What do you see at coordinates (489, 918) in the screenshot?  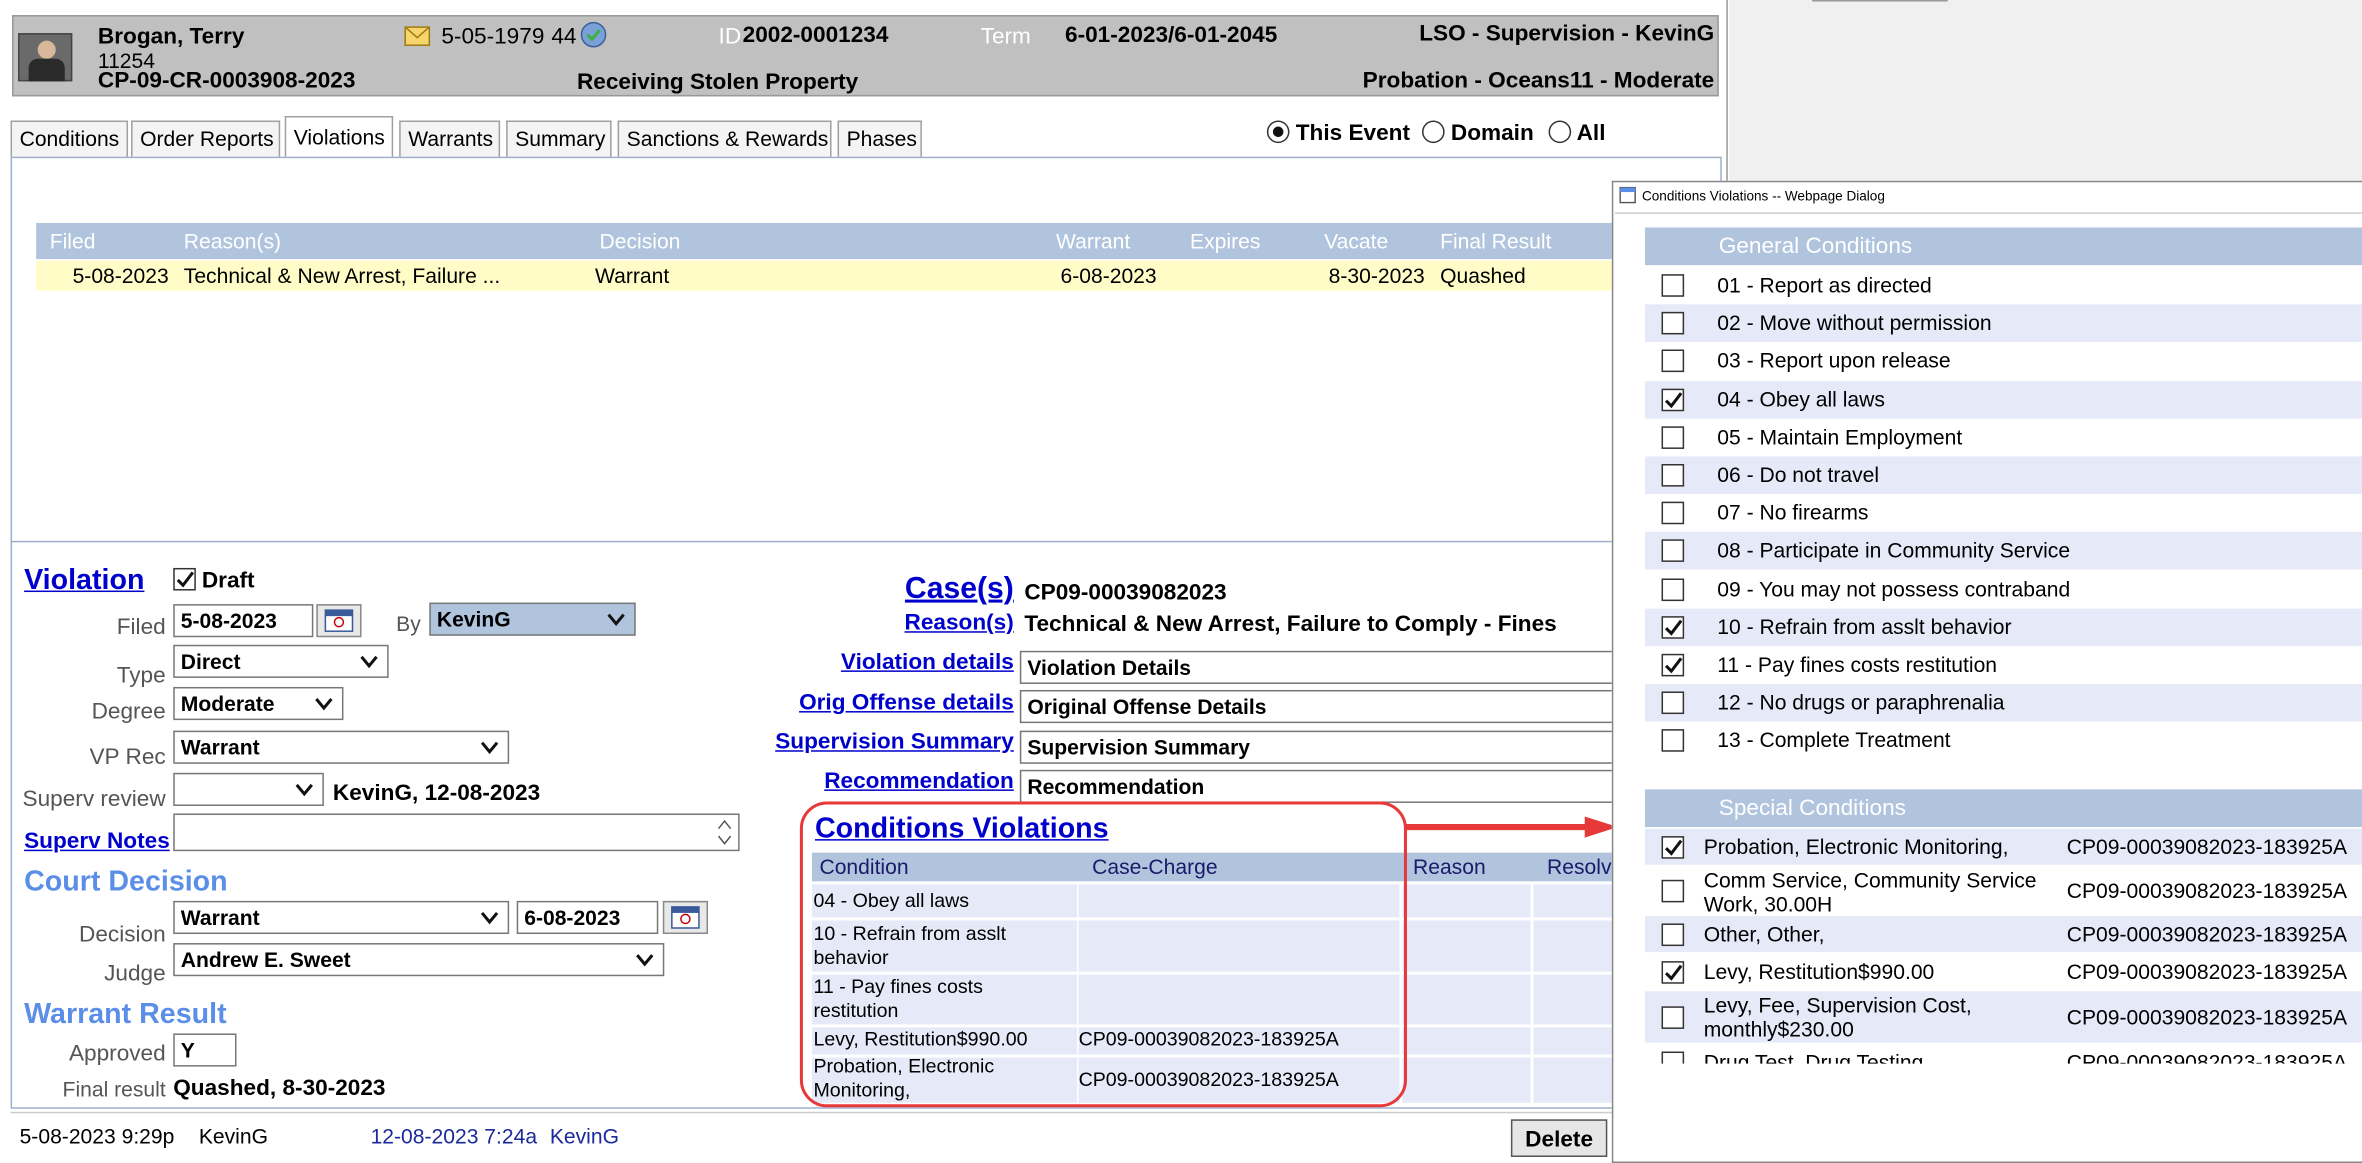 I see `chevron-down-icon` at bounding box center [489, 918].